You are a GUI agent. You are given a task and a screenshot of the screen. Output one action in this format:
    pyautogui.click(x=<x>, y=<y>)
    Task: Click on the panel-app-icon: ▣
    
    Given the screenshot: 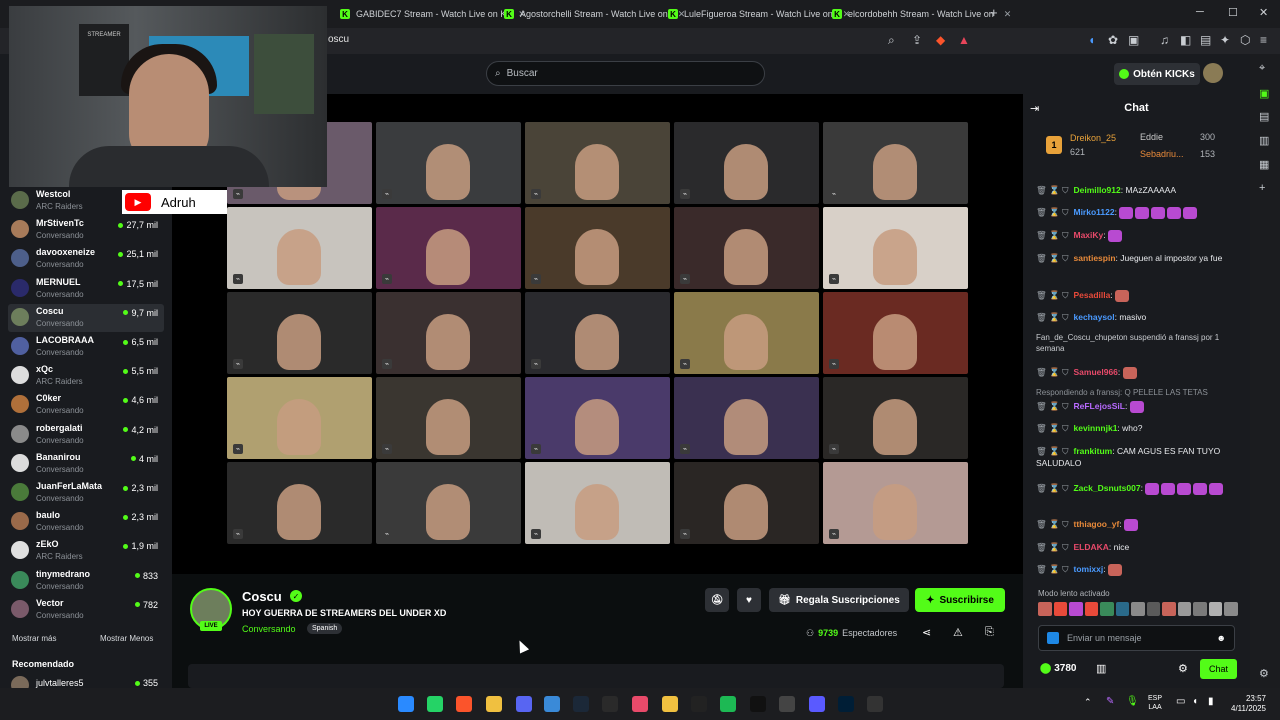 What is the action you would take?
    pyautogui.click(x=1264, y=93)
    